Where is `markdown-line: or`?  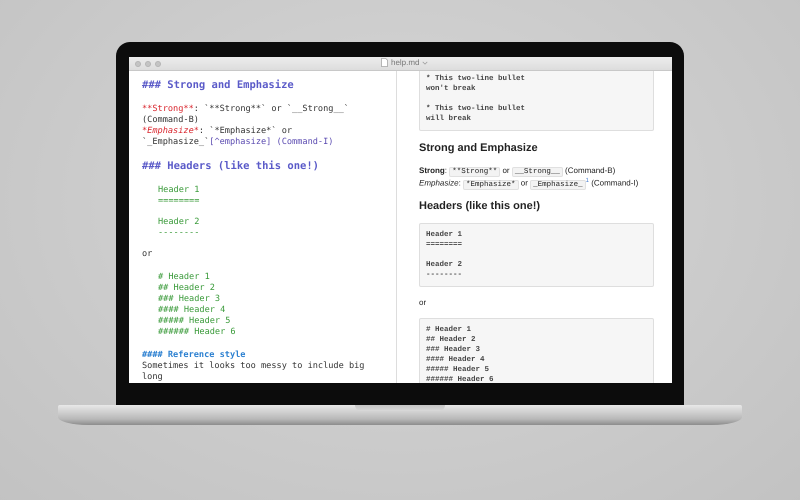
markdown-line: or is located at coordinates (148, 254).